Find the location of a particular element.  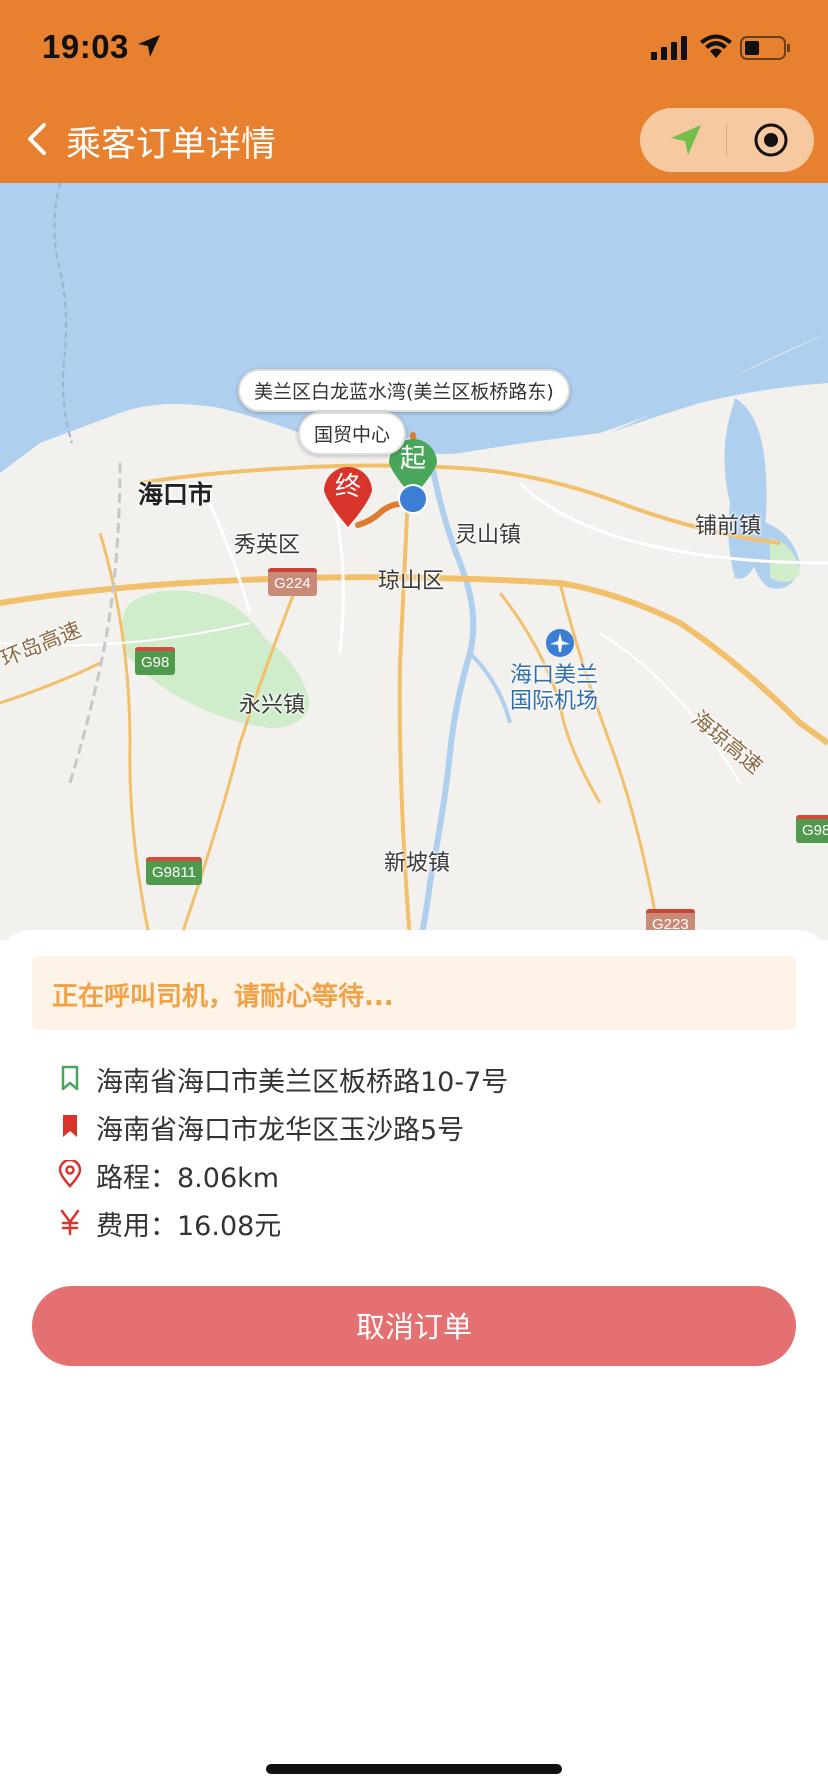

bookmark-filled-icon is located at coordinates (70, 1126).